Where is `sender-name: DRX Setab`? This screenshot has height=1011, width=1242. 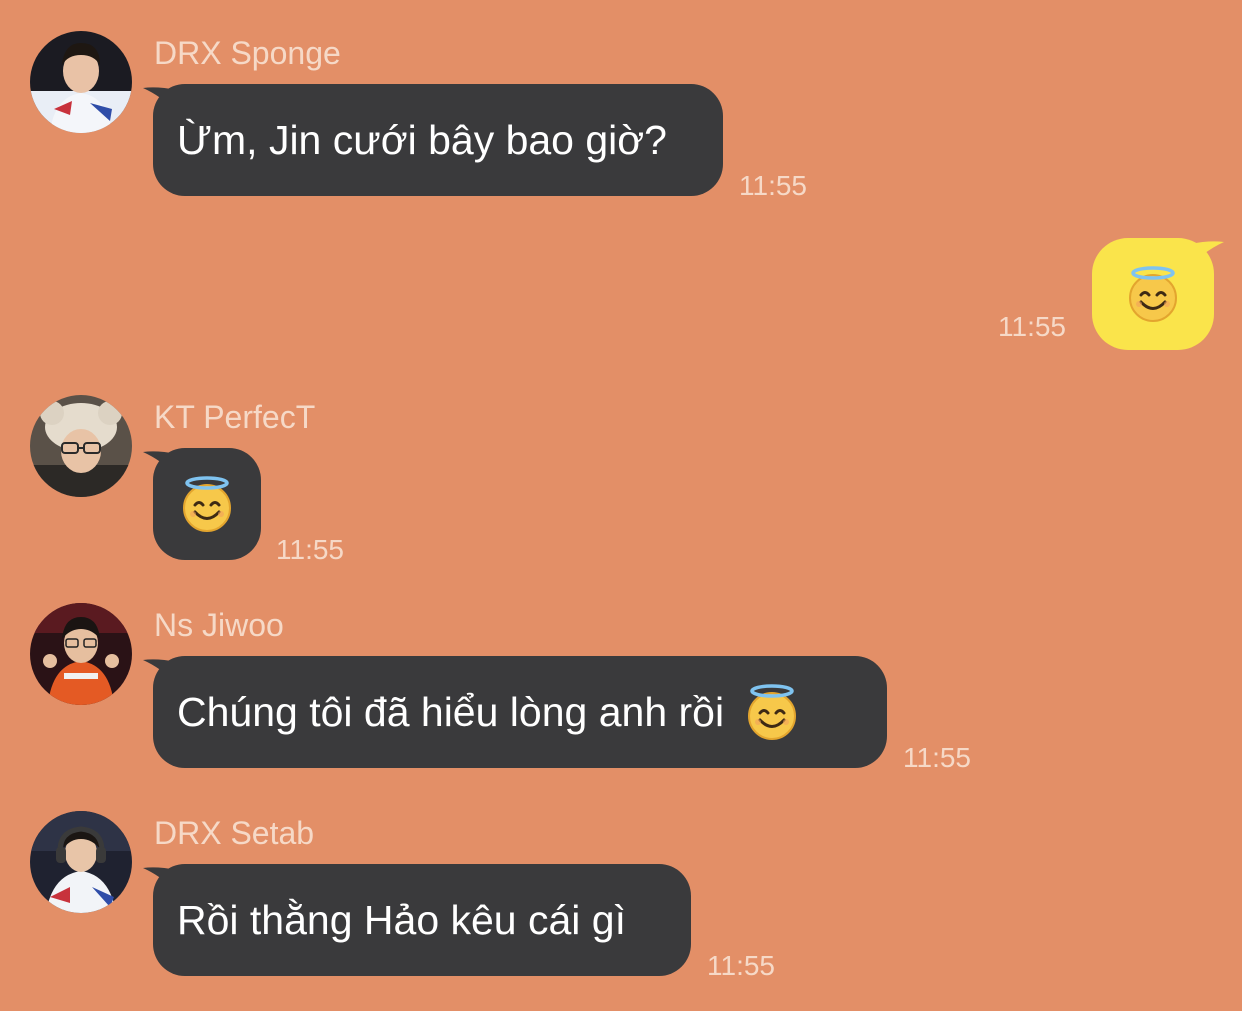
sender-name: DRX Setab is located at coordinates (234, 833).